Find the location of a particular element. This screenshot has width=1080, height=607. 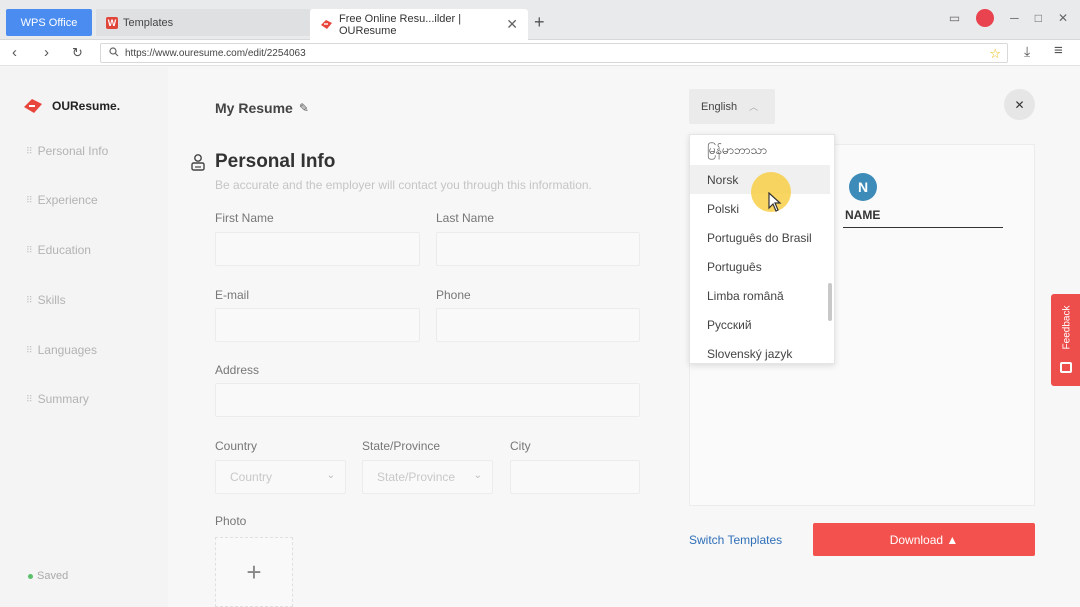

brand-name: OUResume. is located at coordinates (86, 106).